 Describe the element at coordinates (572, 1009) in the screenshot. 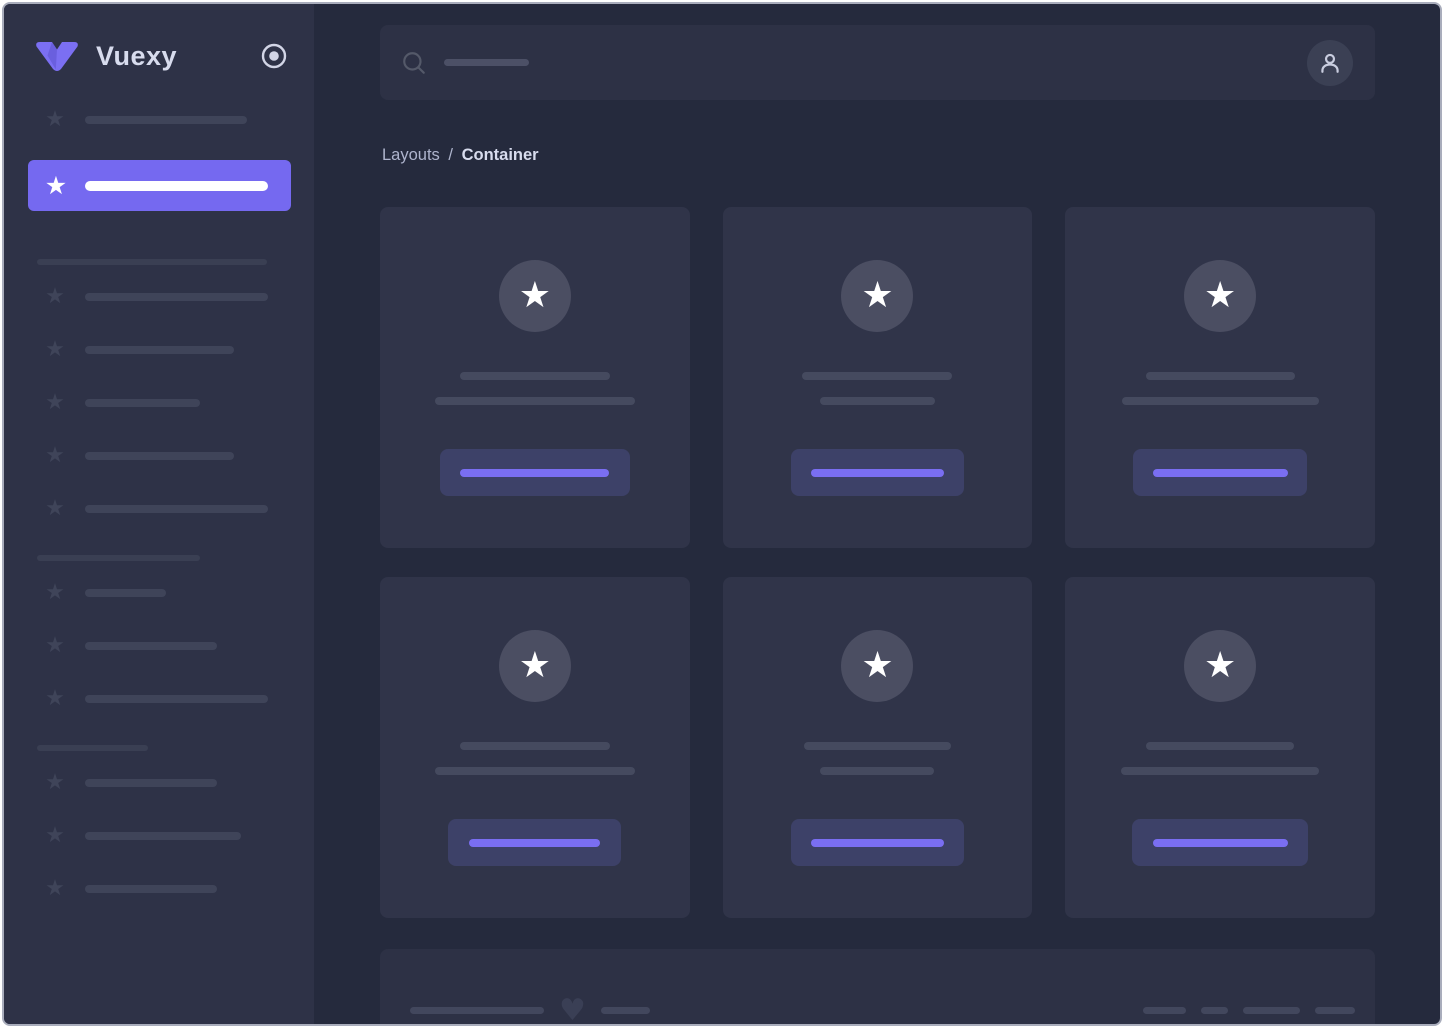

I see `heart-icon: ♥` at that location.